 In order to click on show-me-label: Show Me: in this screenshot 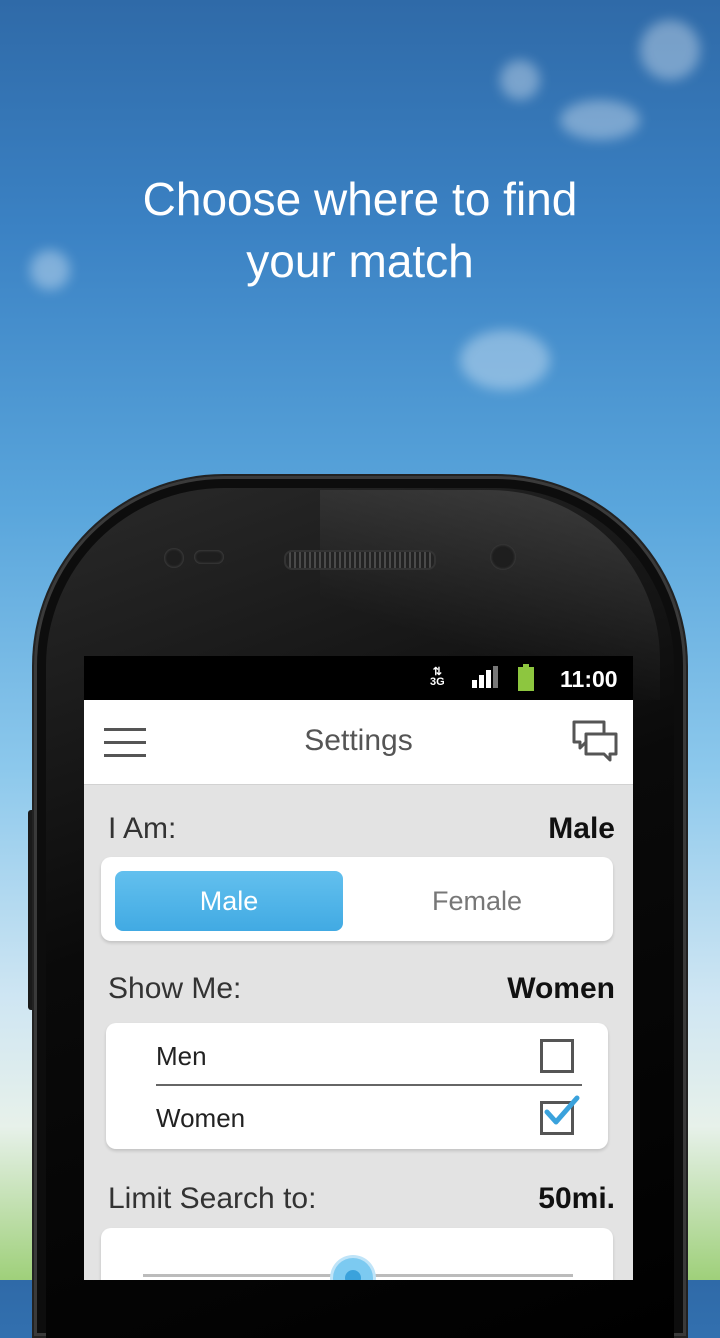, I will do `click(175, 988)`.